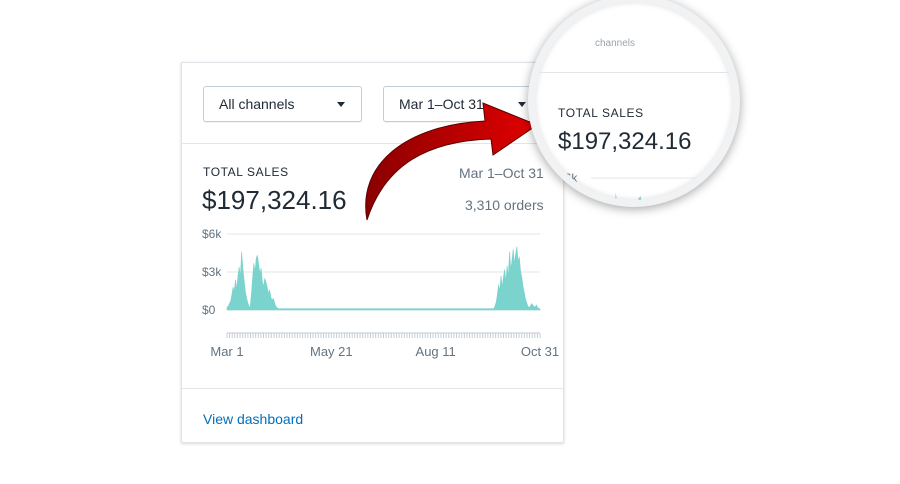  I want to click on sales-area, so click(383, 278).